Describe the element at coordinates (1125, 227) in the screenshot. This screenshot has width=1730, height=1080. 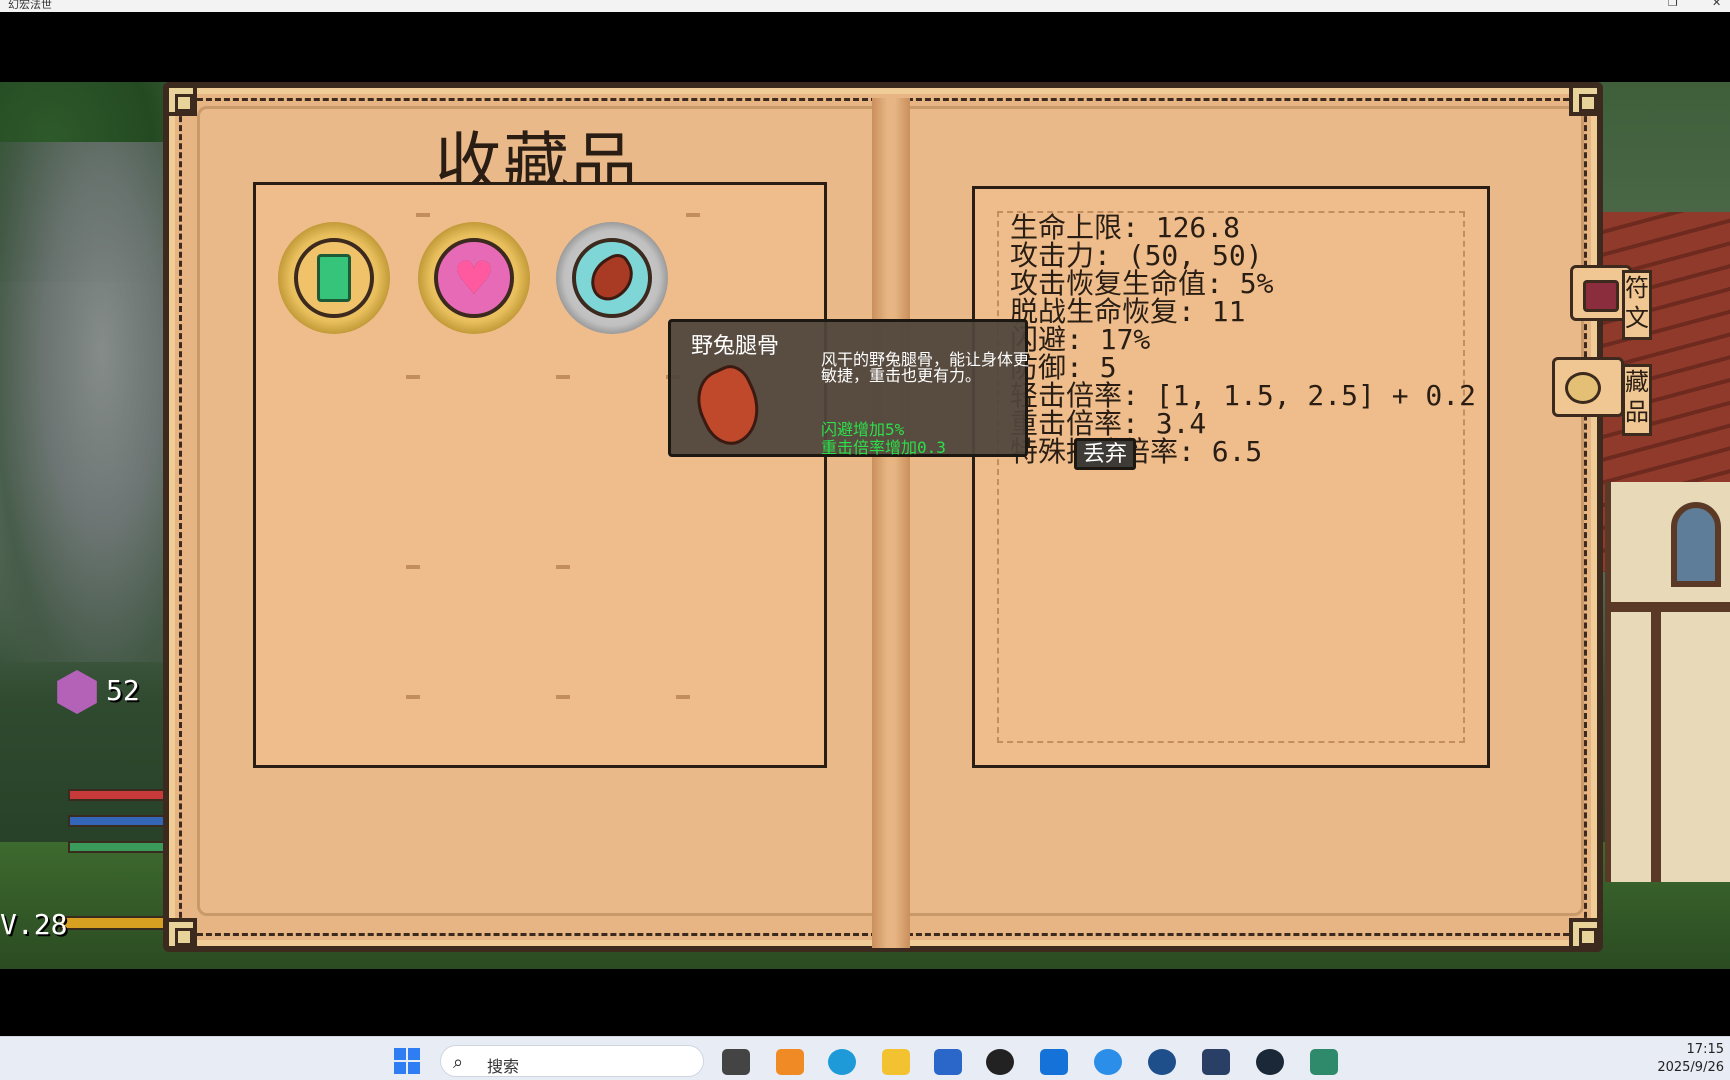
I see `stat-line: 生命上限: 126.8` at that location.